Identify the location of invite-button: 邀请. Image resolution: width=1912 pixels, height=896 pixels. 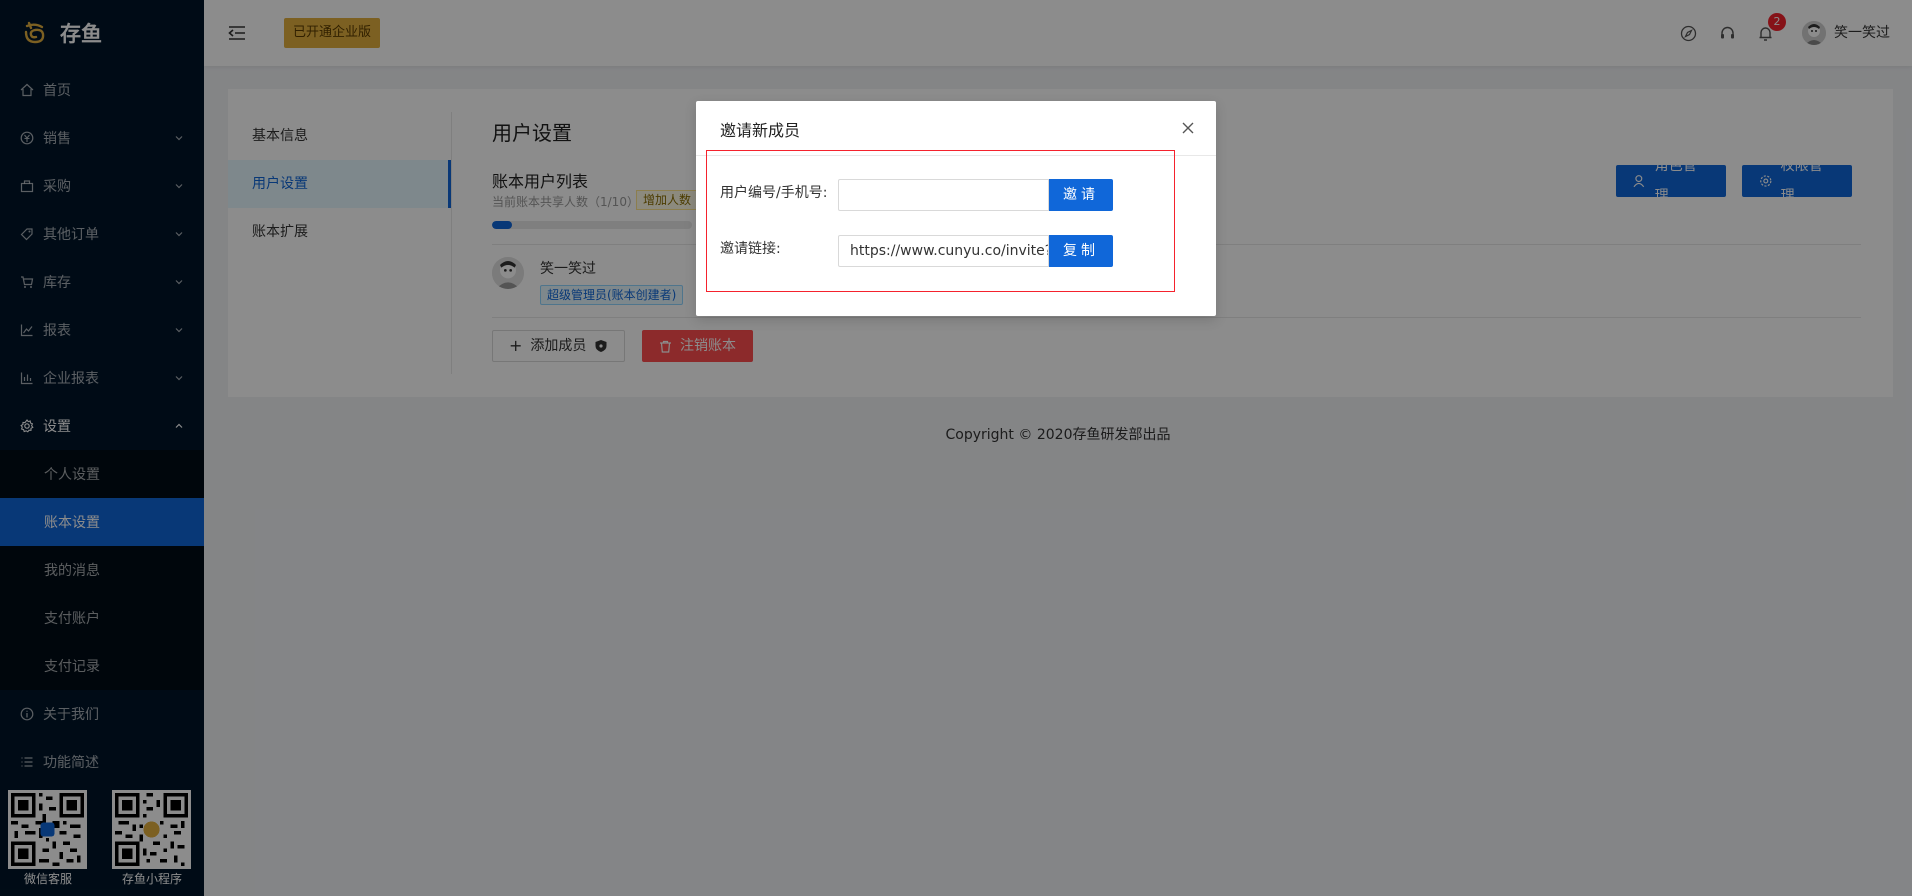
(1081, 195).